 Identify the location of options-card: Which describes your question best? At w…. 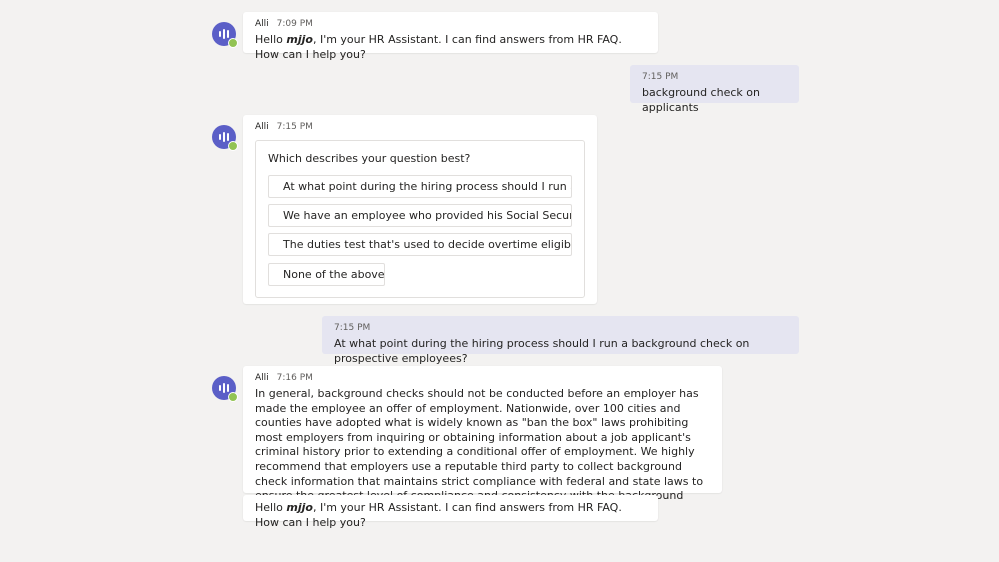
(420, 219).